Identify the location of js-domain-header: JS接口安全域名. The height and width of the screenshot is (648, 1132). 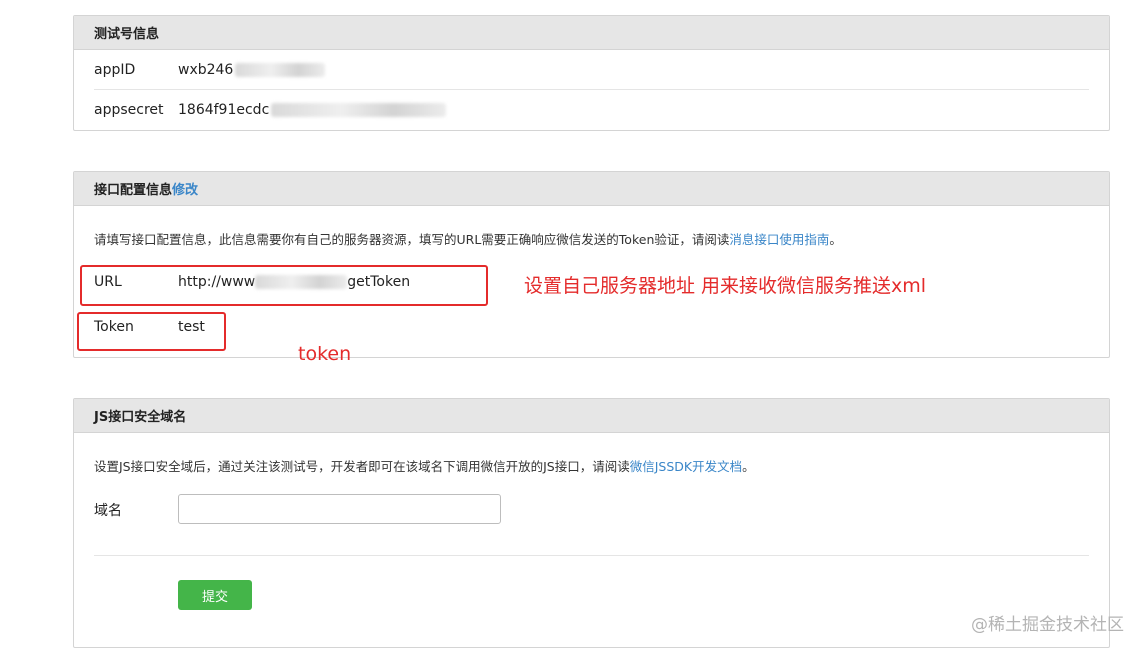
(591, 416).